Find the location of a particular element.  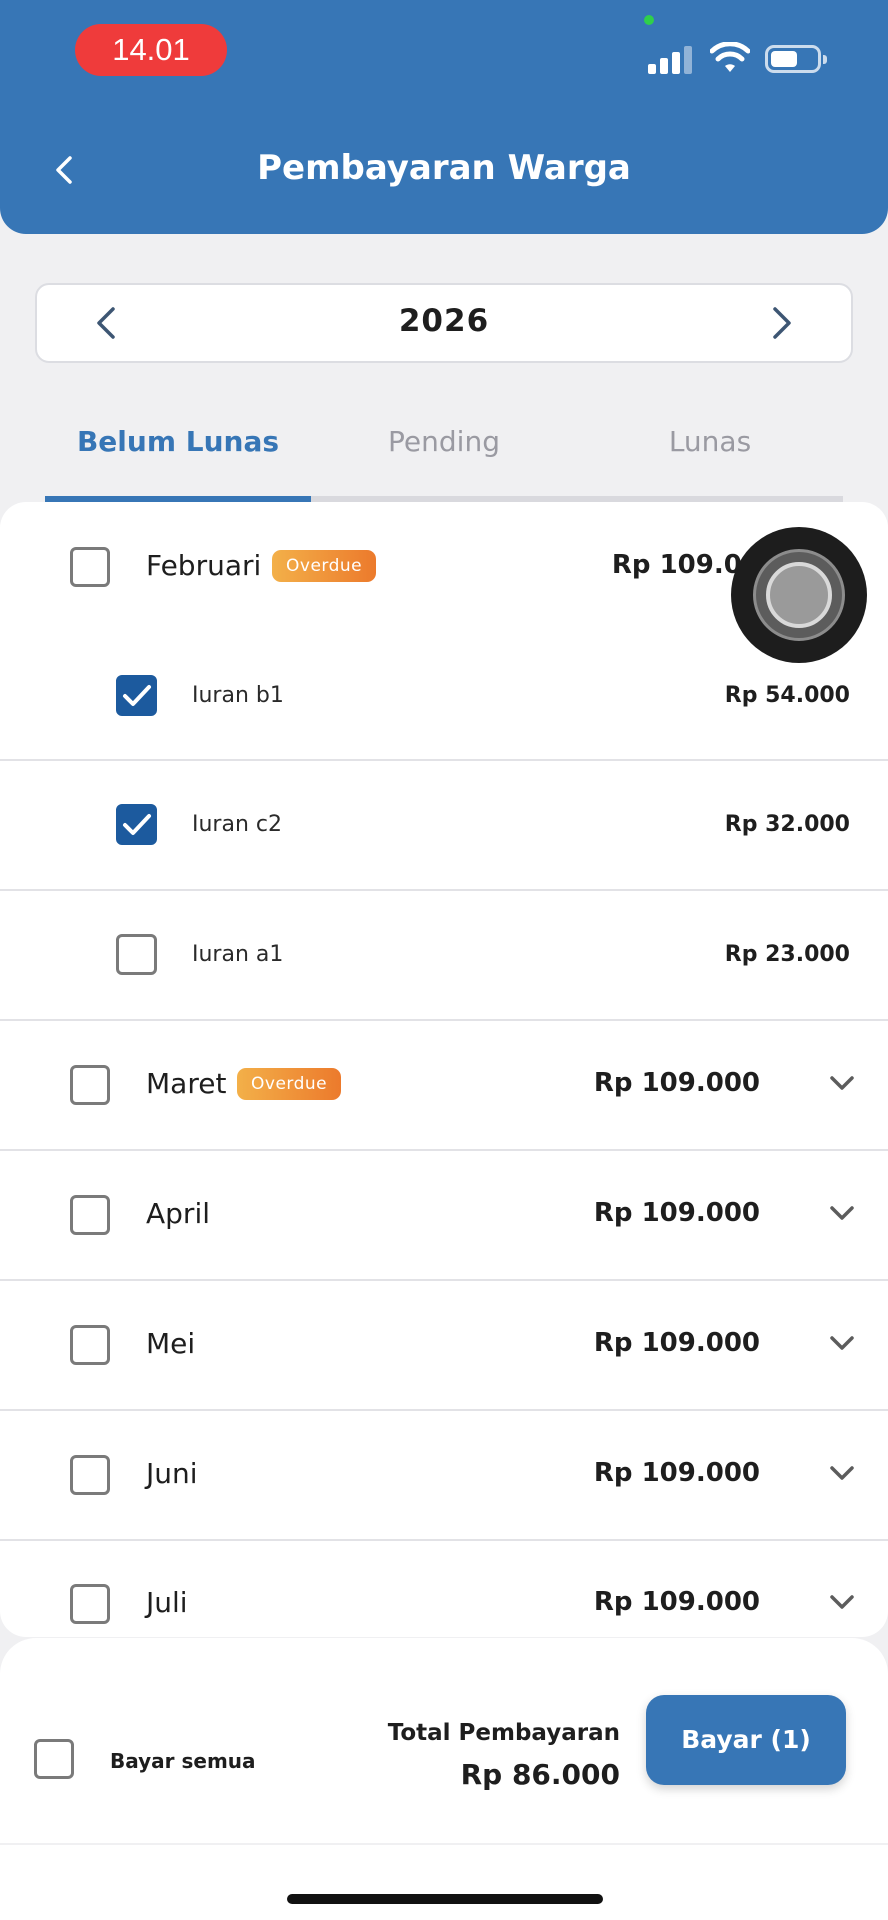

total-value: Rp 86.000 is located at coordinates (540, 1774).